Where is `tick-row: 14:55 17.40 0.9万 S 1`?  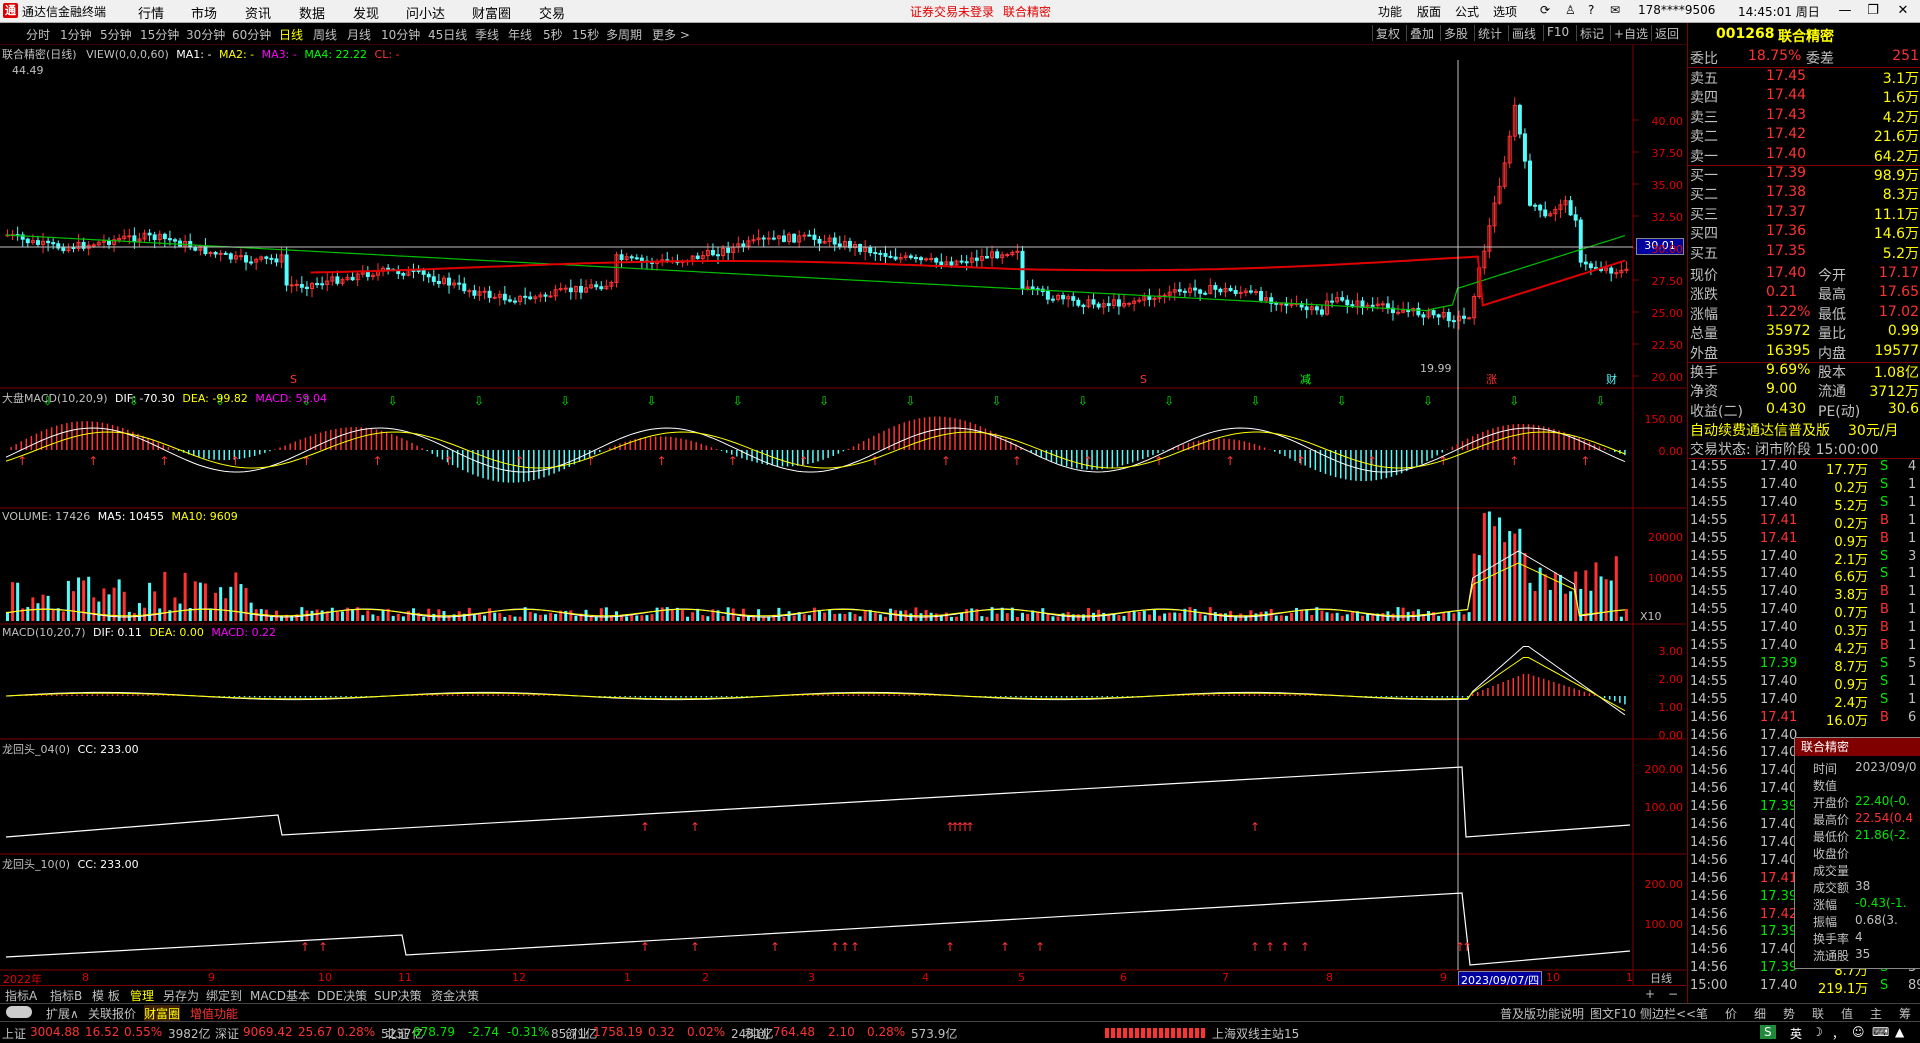 tick-row: 14:55 17.40 0.9万 S 1 is located at coordinates (1804, 683).